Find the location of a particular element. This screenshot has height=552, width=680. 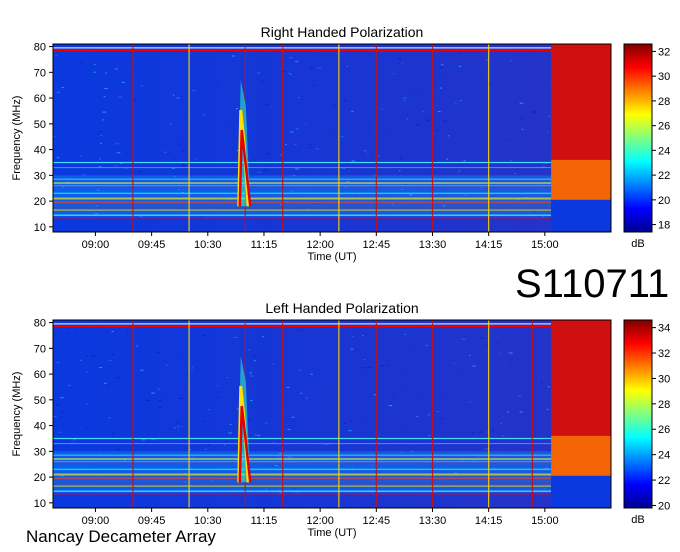

x-tick-label: 11:15 is located at coordinates (264, 521).